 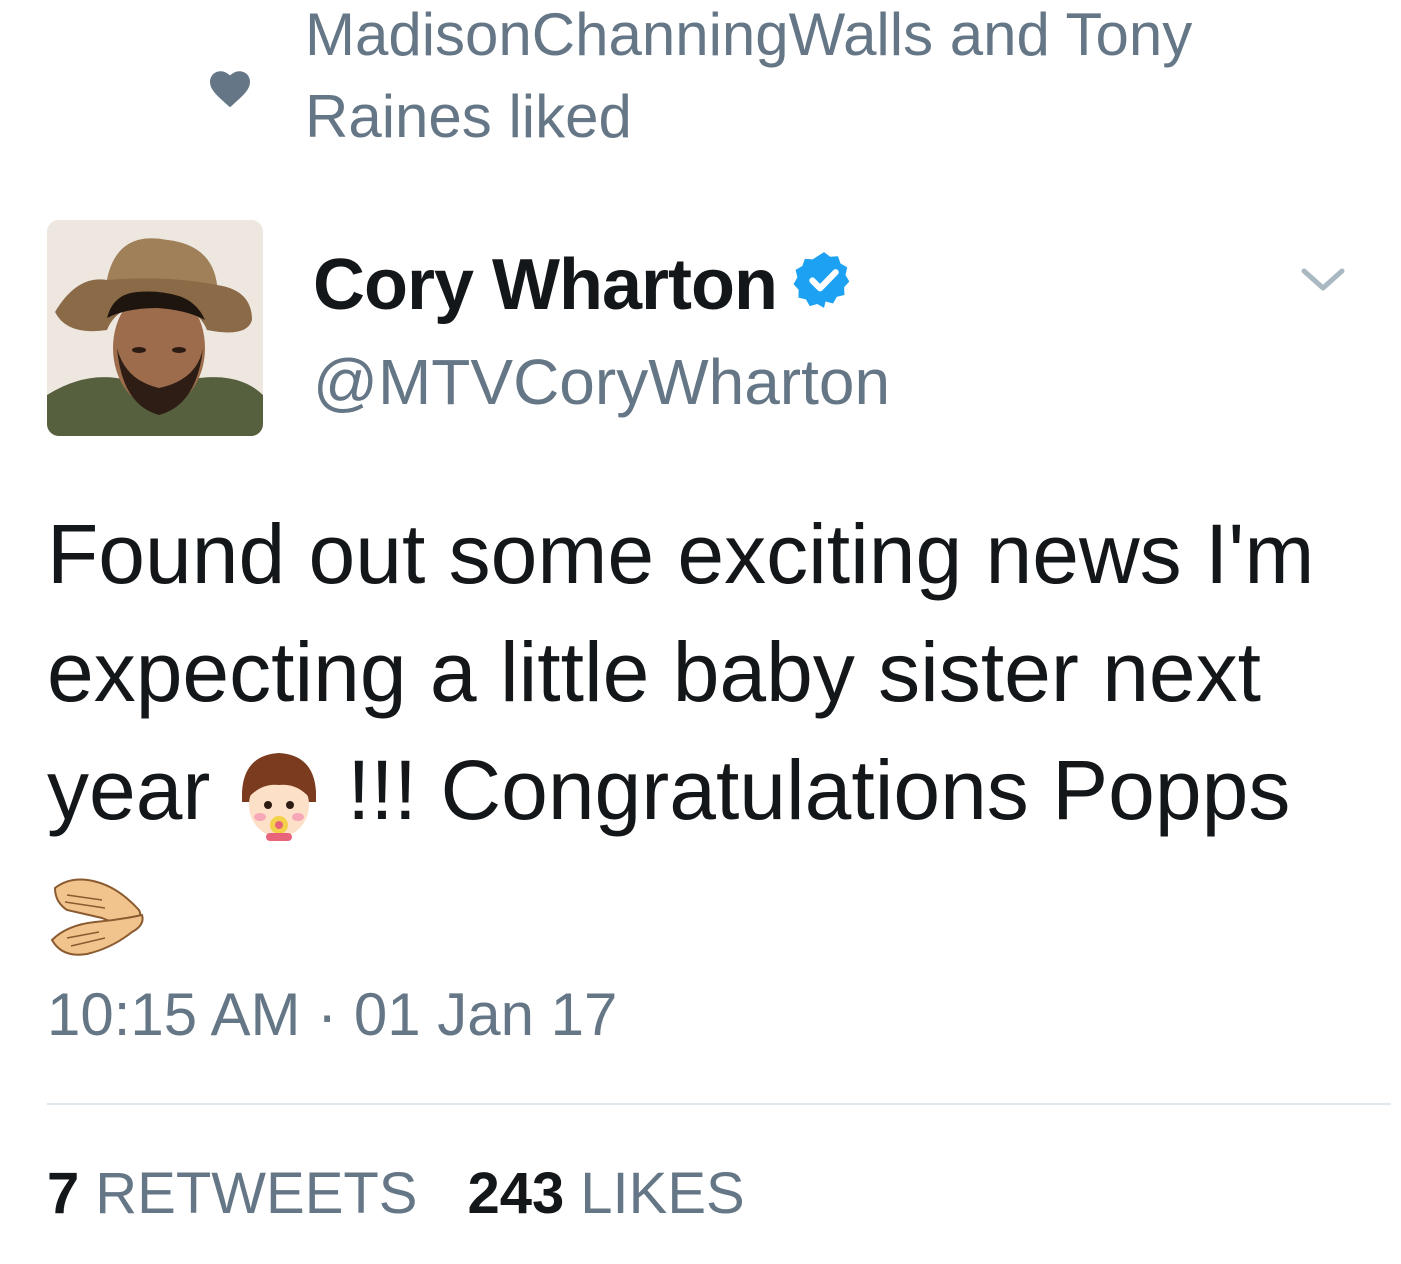 What do you see at coordinates (601, 382) in the screenshot?
I see `author-handle: @MTVCoryWharton` at bounding box center [601, 382].